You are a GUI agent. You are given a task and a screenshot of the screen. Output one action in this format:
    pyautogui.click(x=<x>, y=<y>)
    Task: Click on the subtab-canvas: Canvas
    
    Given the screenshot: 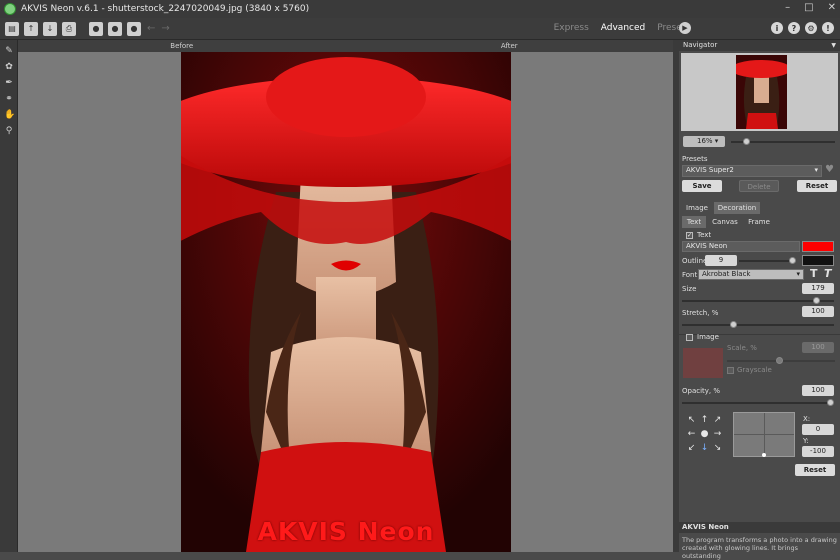 What is the action you would take?
    pyautogui.click(x=725, y=222)
    